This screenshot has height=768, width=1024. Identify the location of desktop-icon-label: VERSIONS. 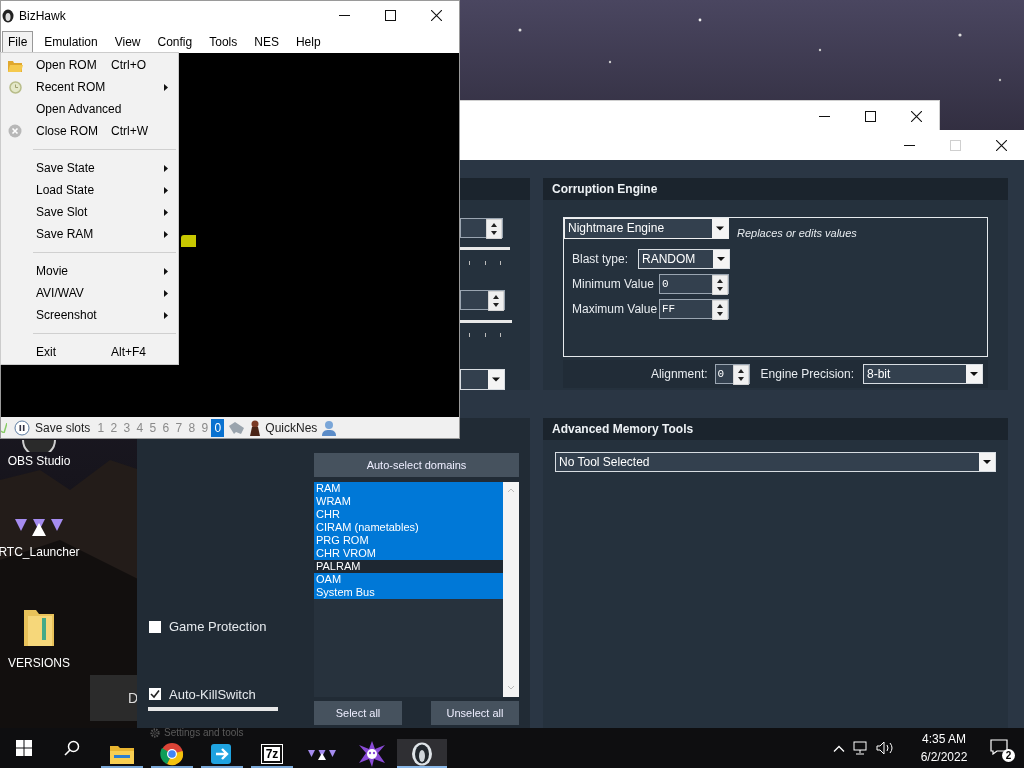
(39, 663).